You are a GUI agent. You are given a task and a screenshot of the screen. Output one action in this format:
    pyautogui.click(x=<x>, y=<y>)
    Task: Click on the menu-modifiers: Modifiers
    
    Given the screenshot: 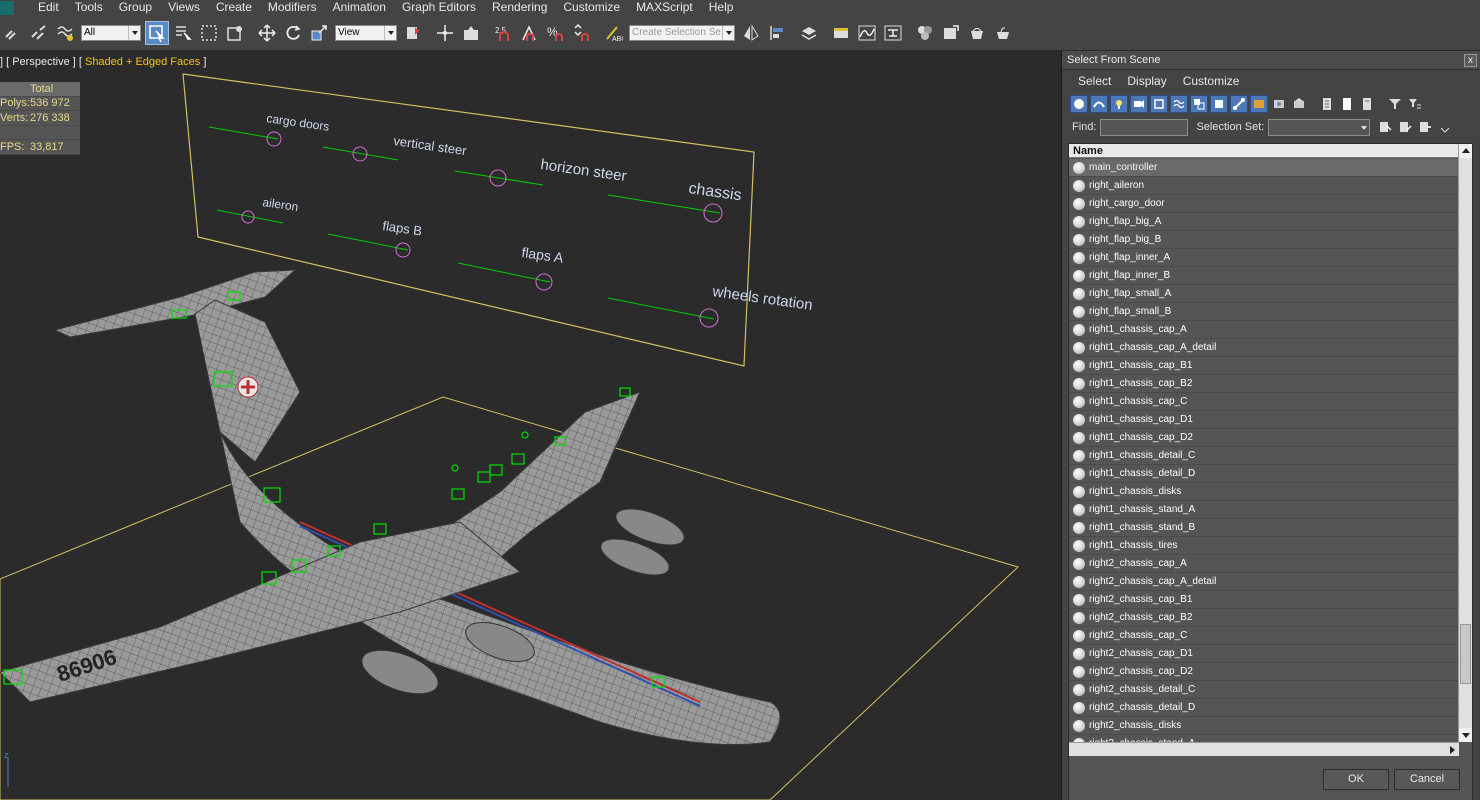 What is the action you would take?
    pyautogui.click(x=292, y=8)
    